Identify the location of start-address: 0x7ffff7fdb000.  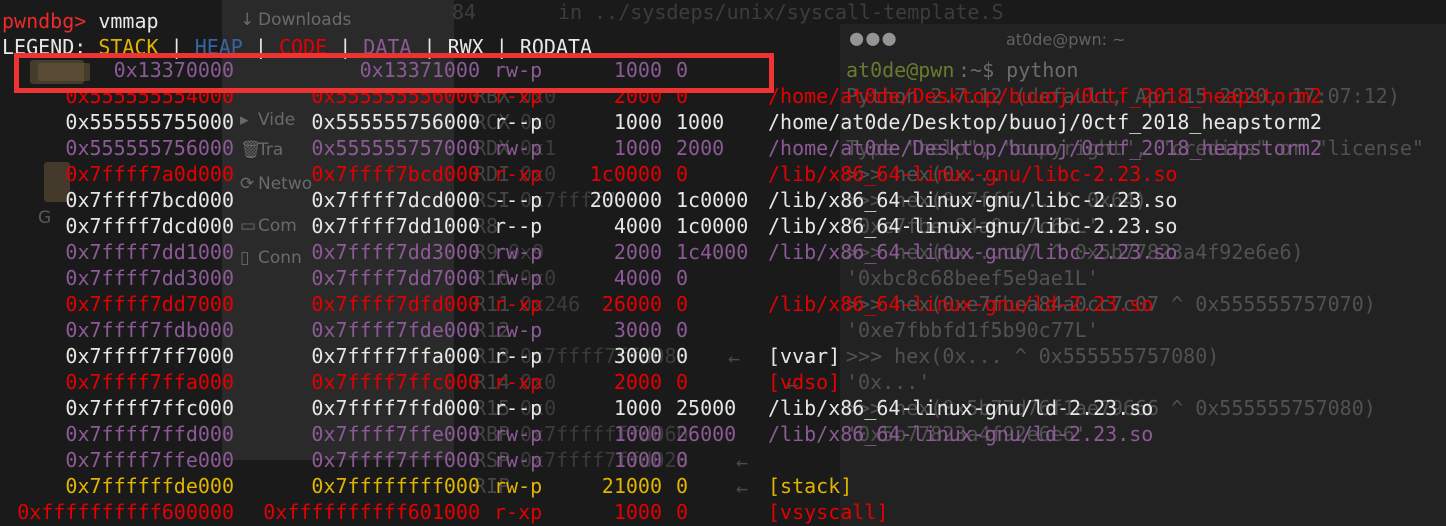
(149, 330).